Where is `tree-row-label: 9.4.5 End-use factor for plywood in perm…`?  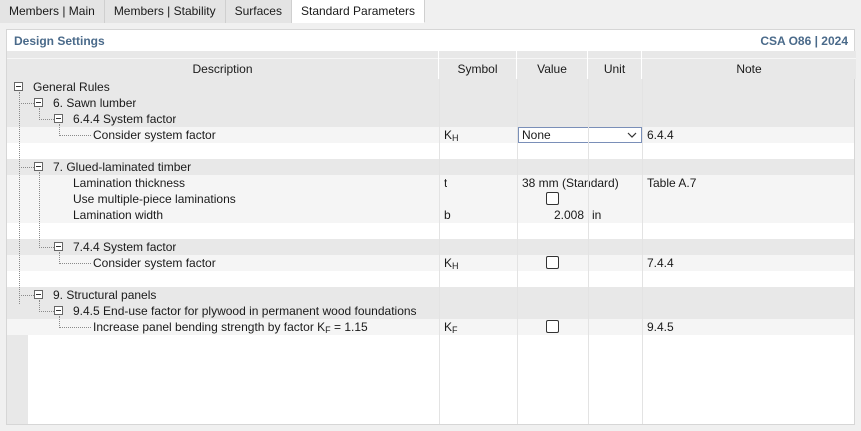 tree-row-label: 9.4.5 End-use factor for plywood in perm… is located at coordinates (245, 311).